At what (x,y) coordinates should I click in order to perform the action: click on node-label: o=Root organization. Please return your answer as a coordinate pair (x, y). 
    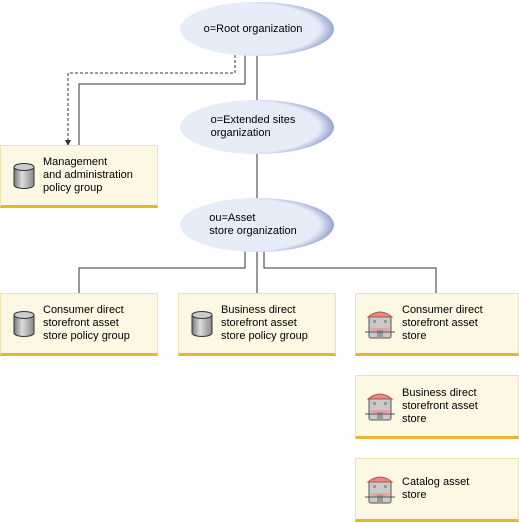
    Looking at the image, I should click on (253, 28).